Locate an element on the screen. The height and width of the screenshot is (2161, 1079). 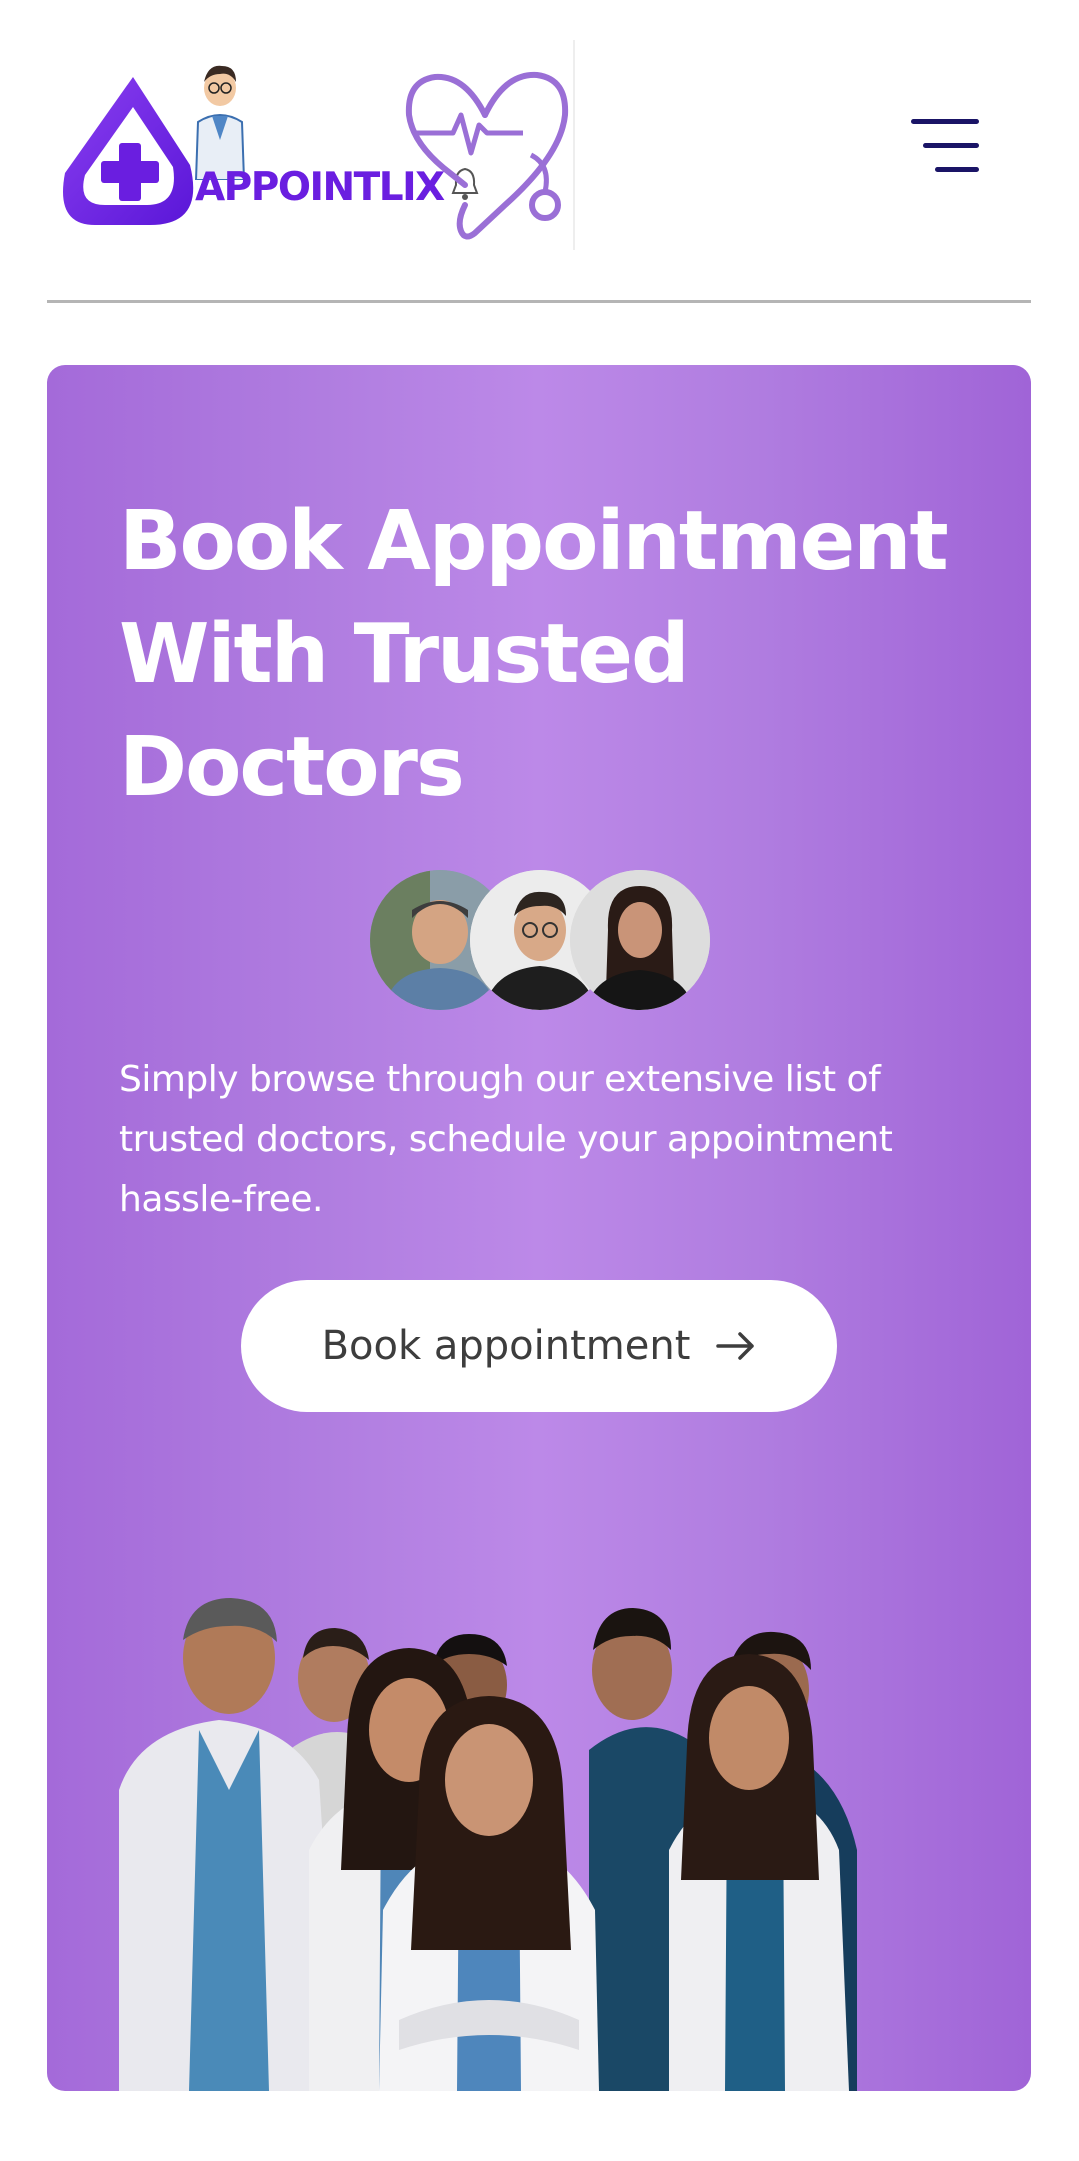
menu-button is located at coordinates (945, 146).